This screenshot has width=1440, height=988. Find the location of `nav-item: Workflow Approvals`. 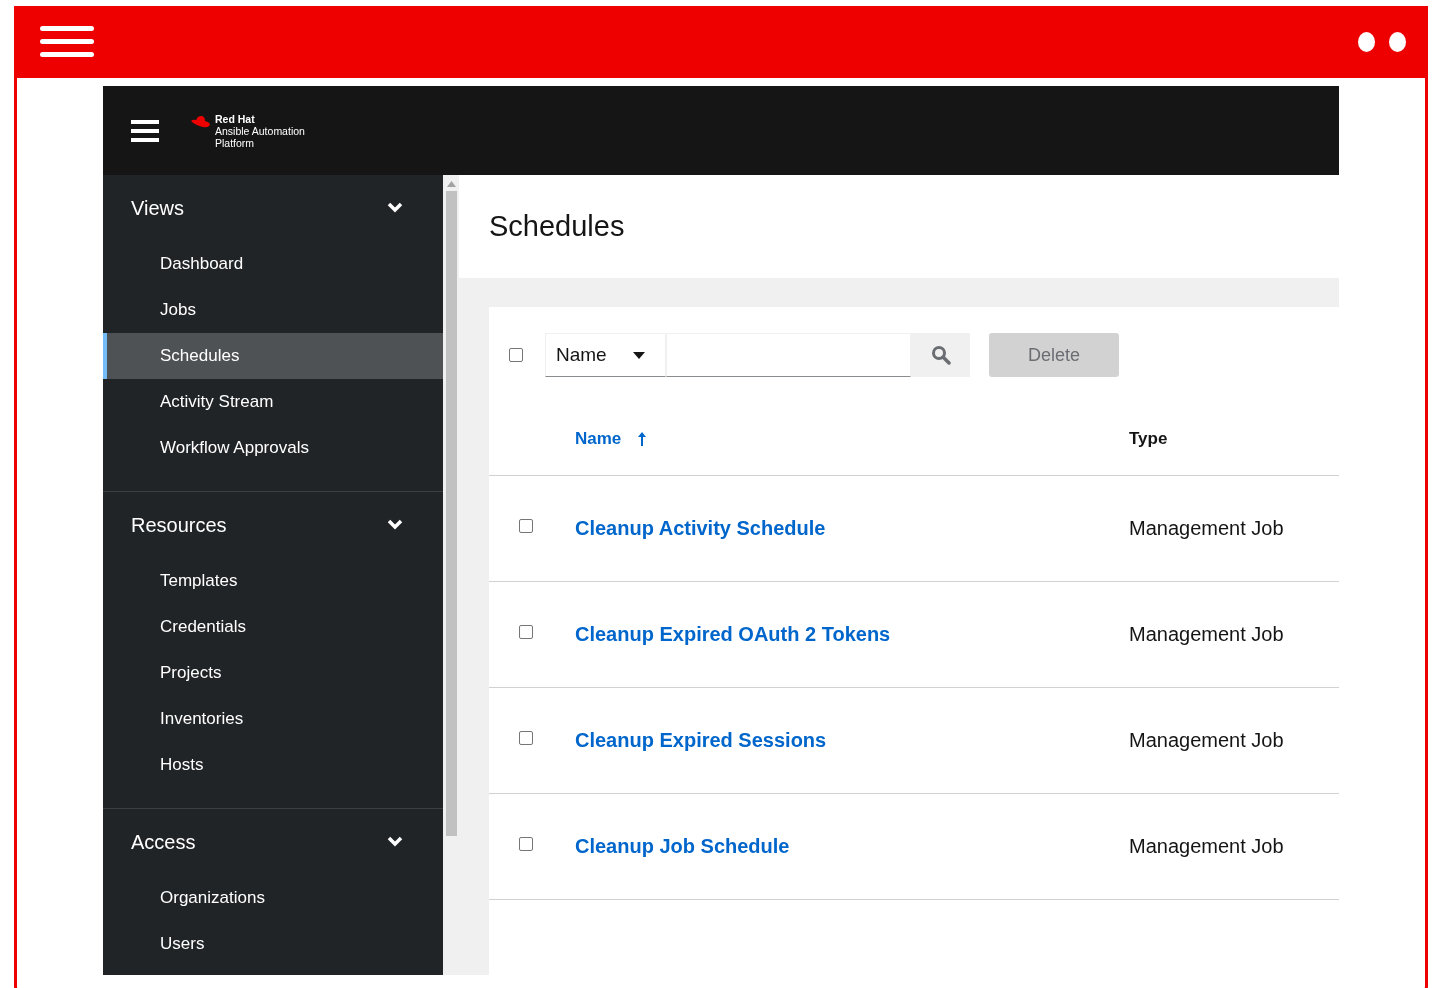

nav-item: Workflow Approvals is located at coordinates (273, 448).